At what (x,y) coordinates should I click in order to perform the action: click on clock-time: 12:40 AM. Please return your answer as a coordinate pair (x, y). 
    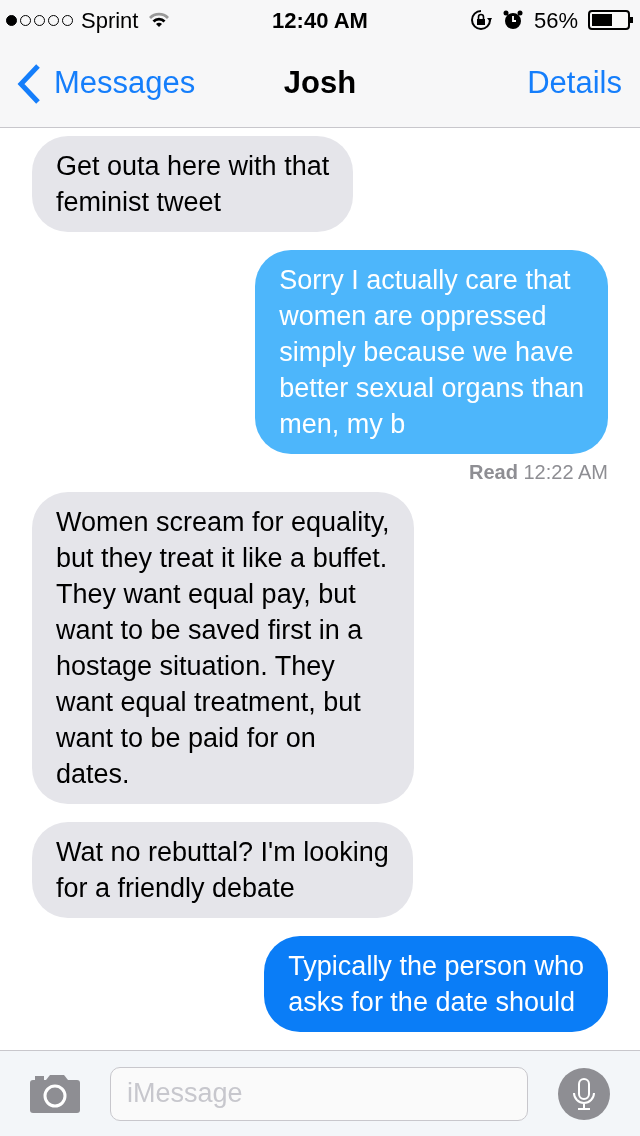
    Looking at the image, I should click on (320, 20).